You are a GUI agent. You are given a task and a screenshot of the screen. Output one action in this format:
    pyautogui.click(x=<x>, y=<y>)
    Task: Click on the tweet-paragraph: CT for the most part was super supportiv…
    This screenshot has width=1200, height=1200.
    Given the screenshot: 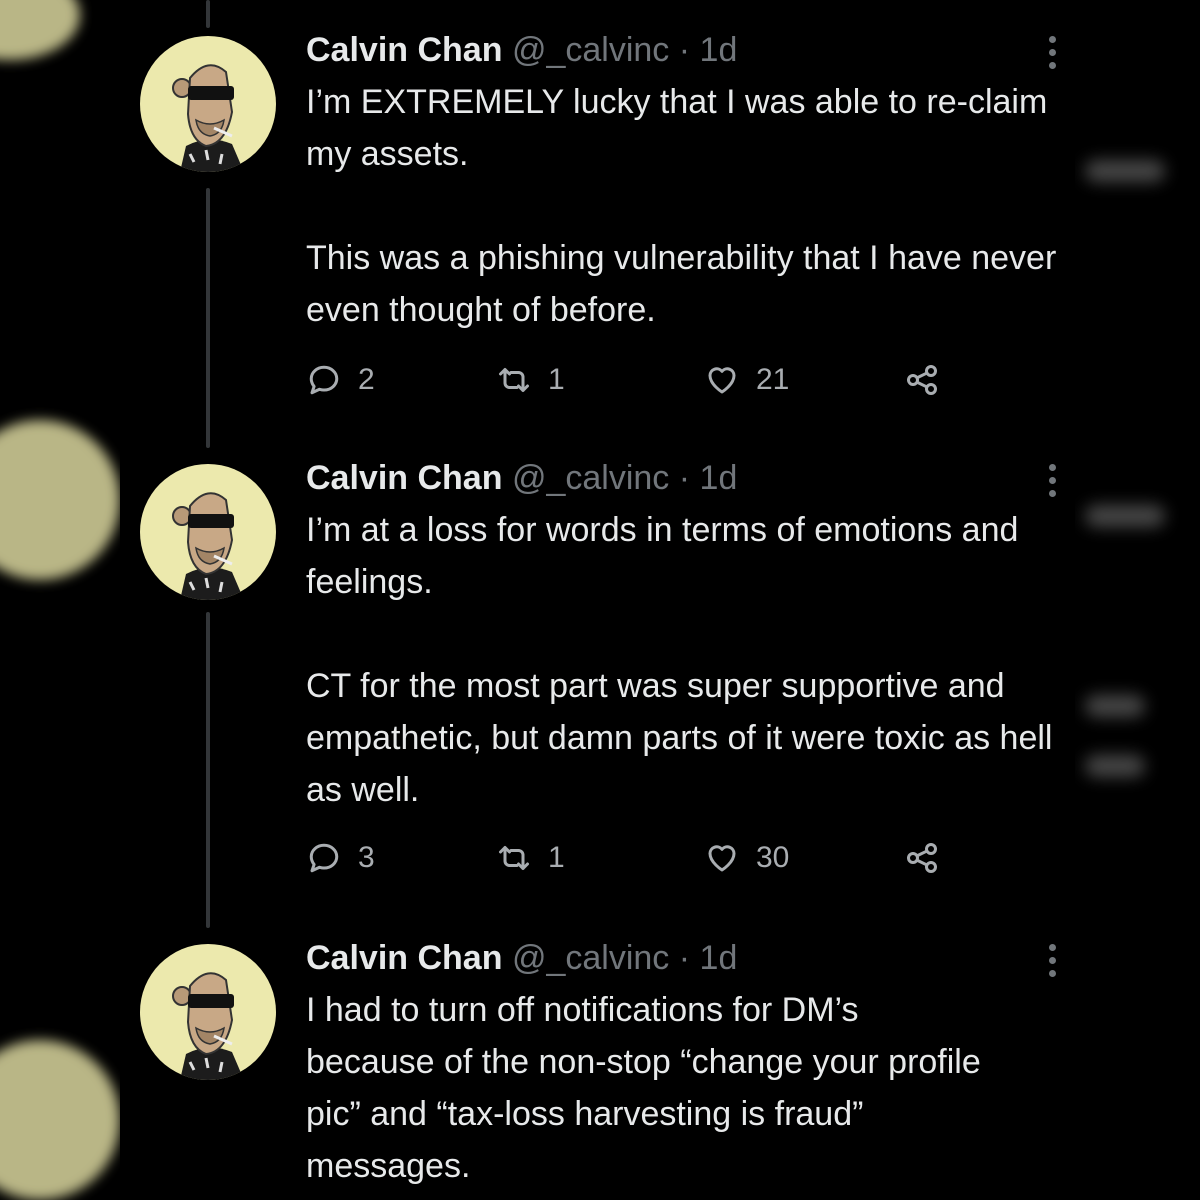 What is the action you would take?
    pyautogui.click(x=679, y=738)
    